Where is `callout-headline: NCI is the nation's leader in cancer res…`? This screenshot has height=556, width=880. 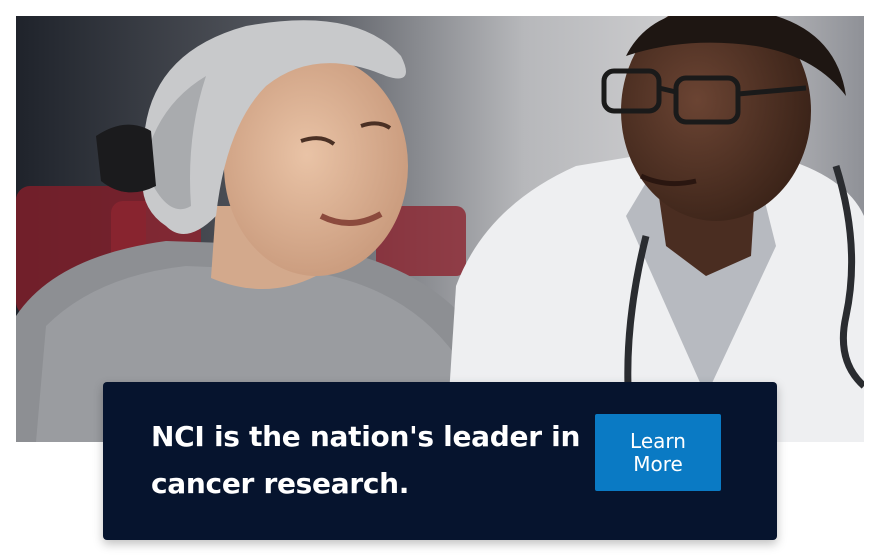 callout-headline: NCI is the nation's leader in cancer res… is located at coordinates (366, 460).